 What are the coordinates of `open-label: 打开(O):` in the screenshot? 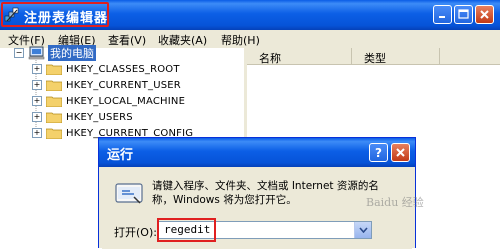 It's located at (135, 232).